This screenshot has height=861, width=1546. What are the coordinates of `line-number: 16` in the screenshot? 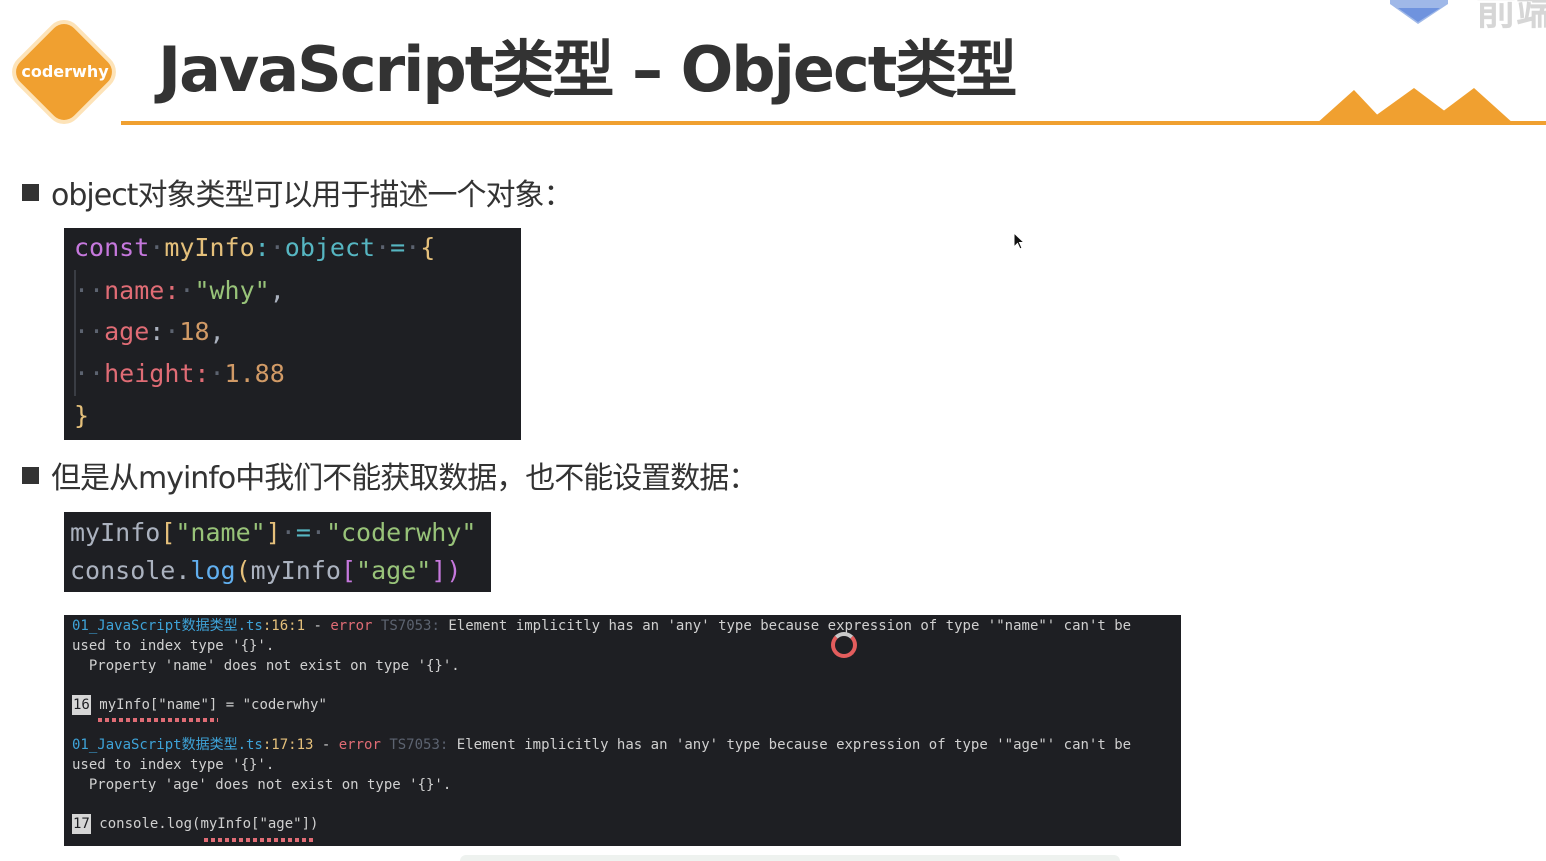 It's located at (81, 705).